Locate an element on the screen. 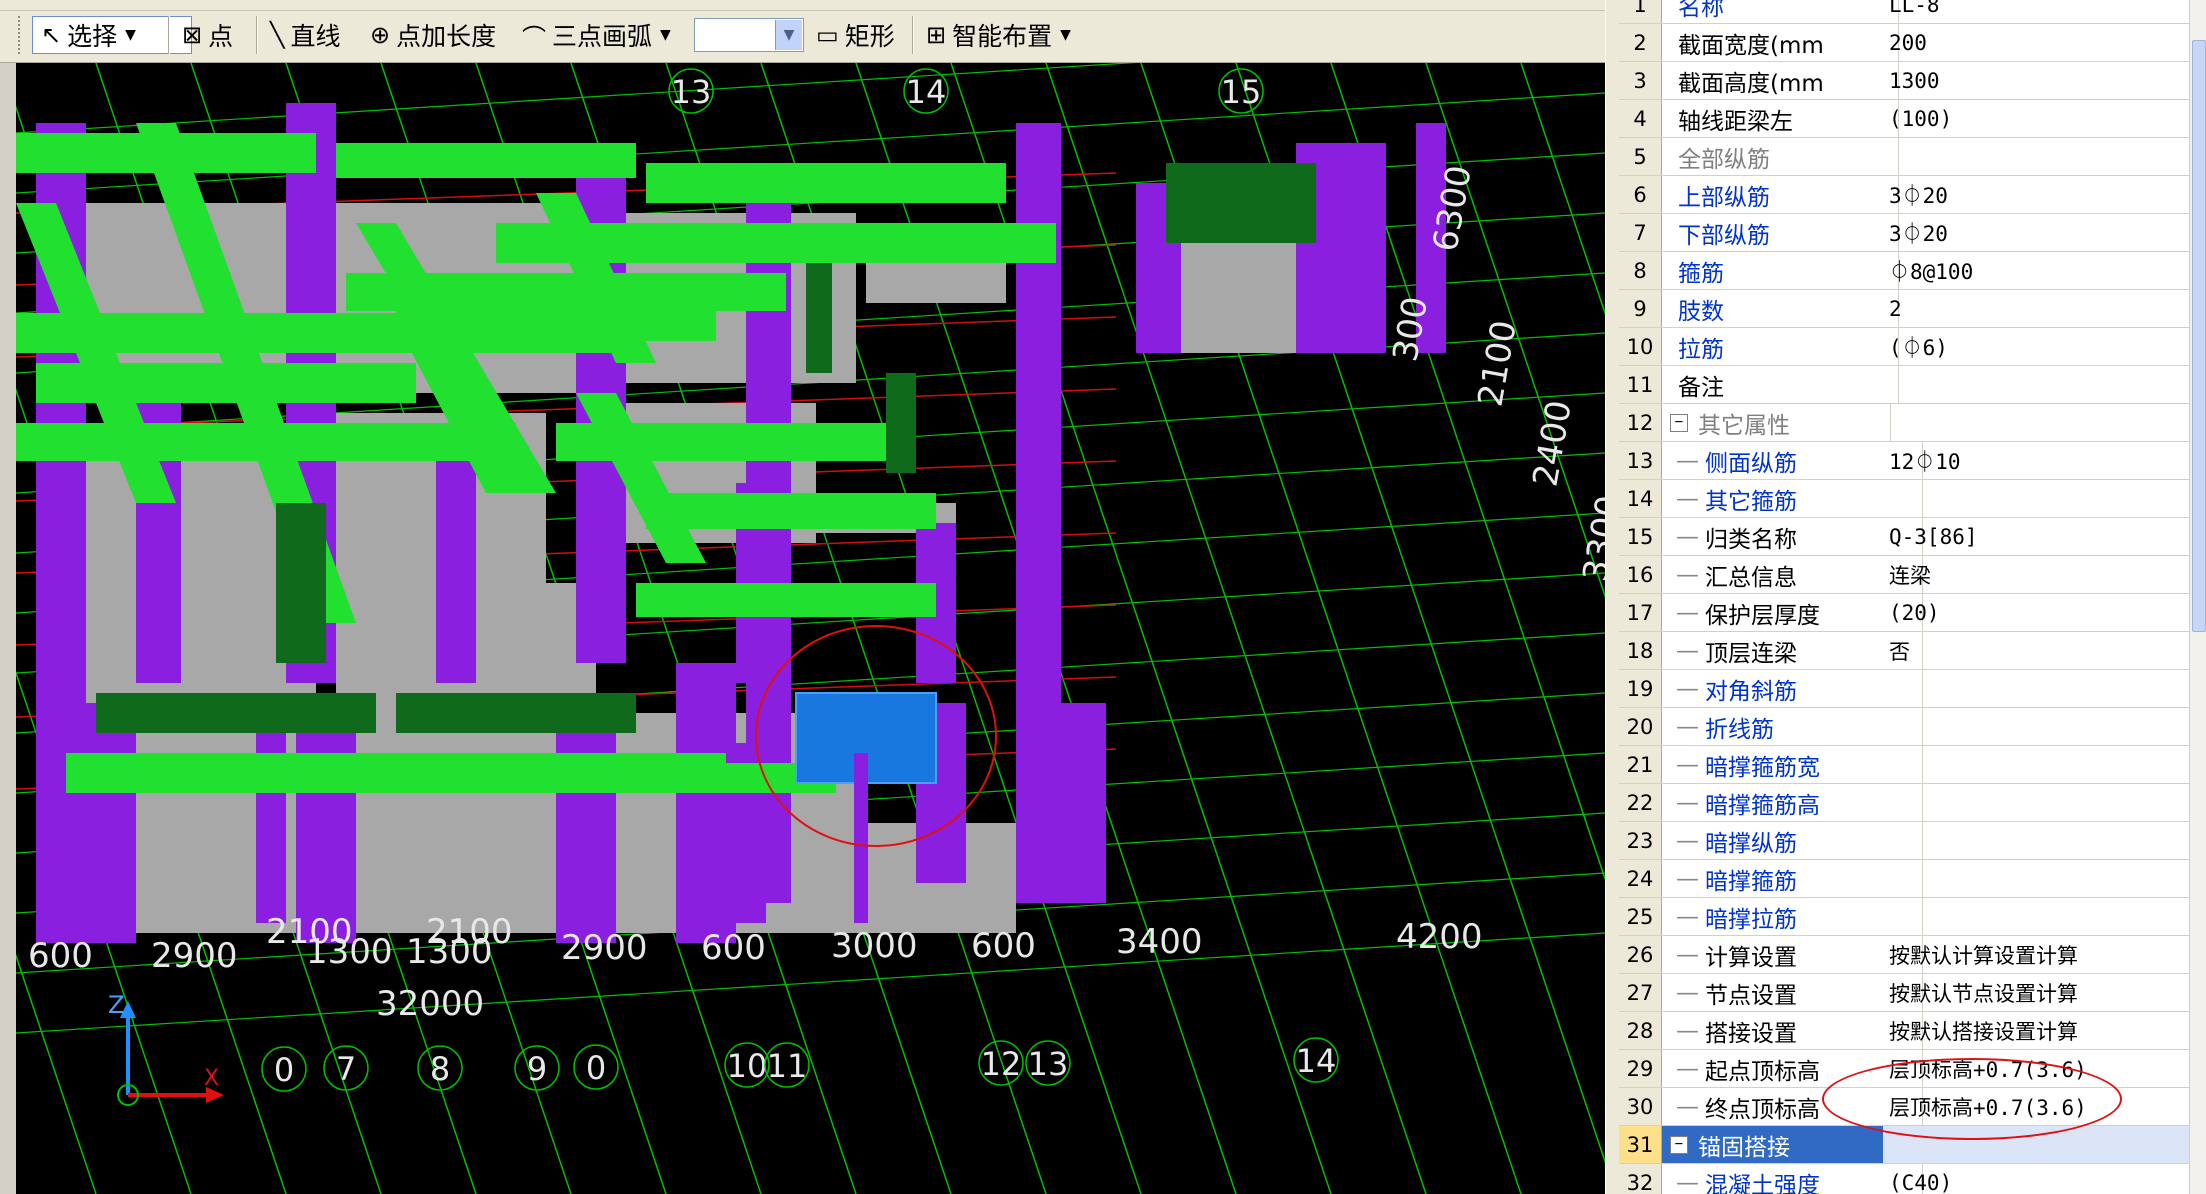 This screenshot has width=2206, height=1194. property-row: 27 — 节点设置 按默认节点设置计算 is located at coordinates (1904, 993).